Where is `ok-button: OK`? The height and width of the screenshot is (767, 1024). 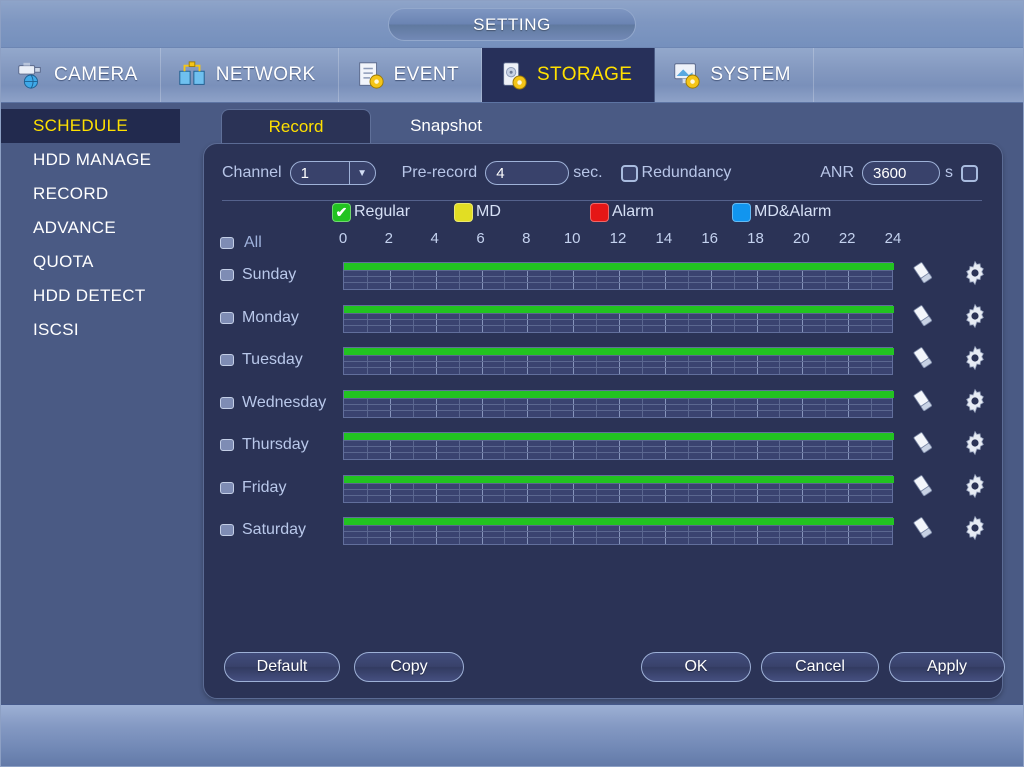
ok-button: OK is located at coordinates (696, 667).